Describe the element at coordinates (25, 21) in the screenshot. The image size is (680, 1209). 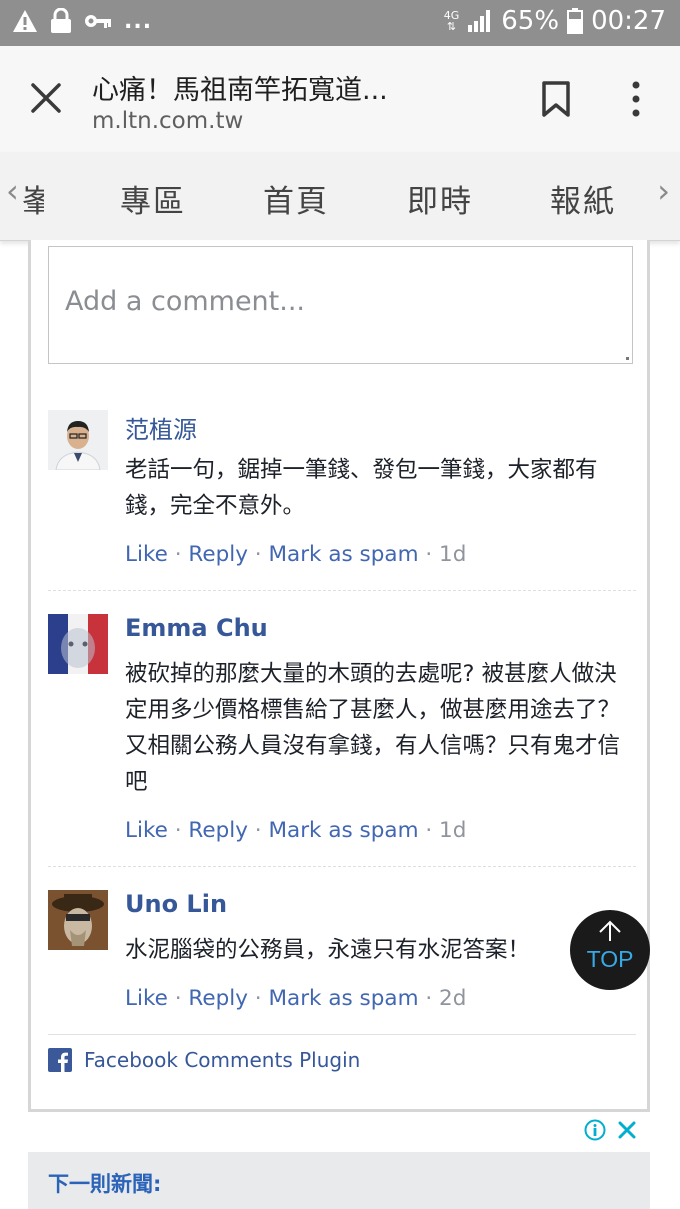
I see `warning-icon` at that location.